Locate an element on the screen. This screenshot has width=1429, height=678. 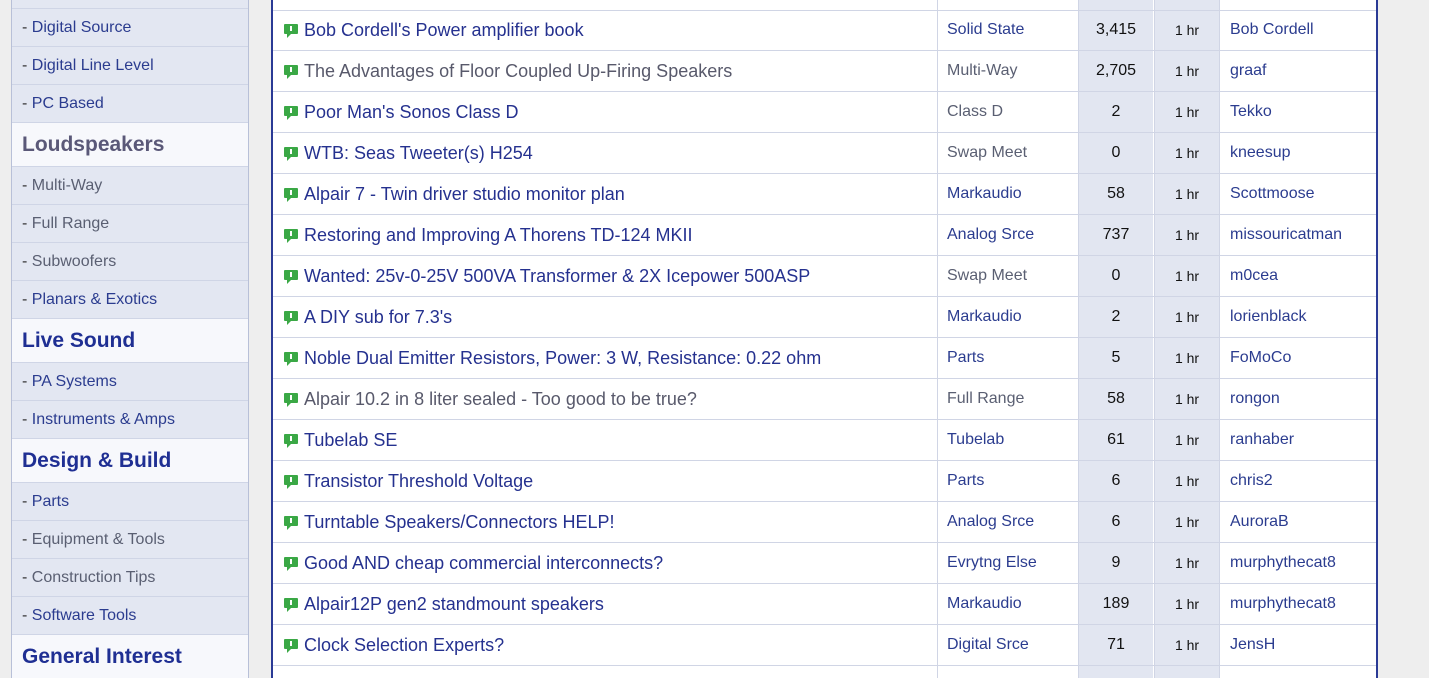
thread-user-link: missouricatman is located at coordinates (1286, 235).